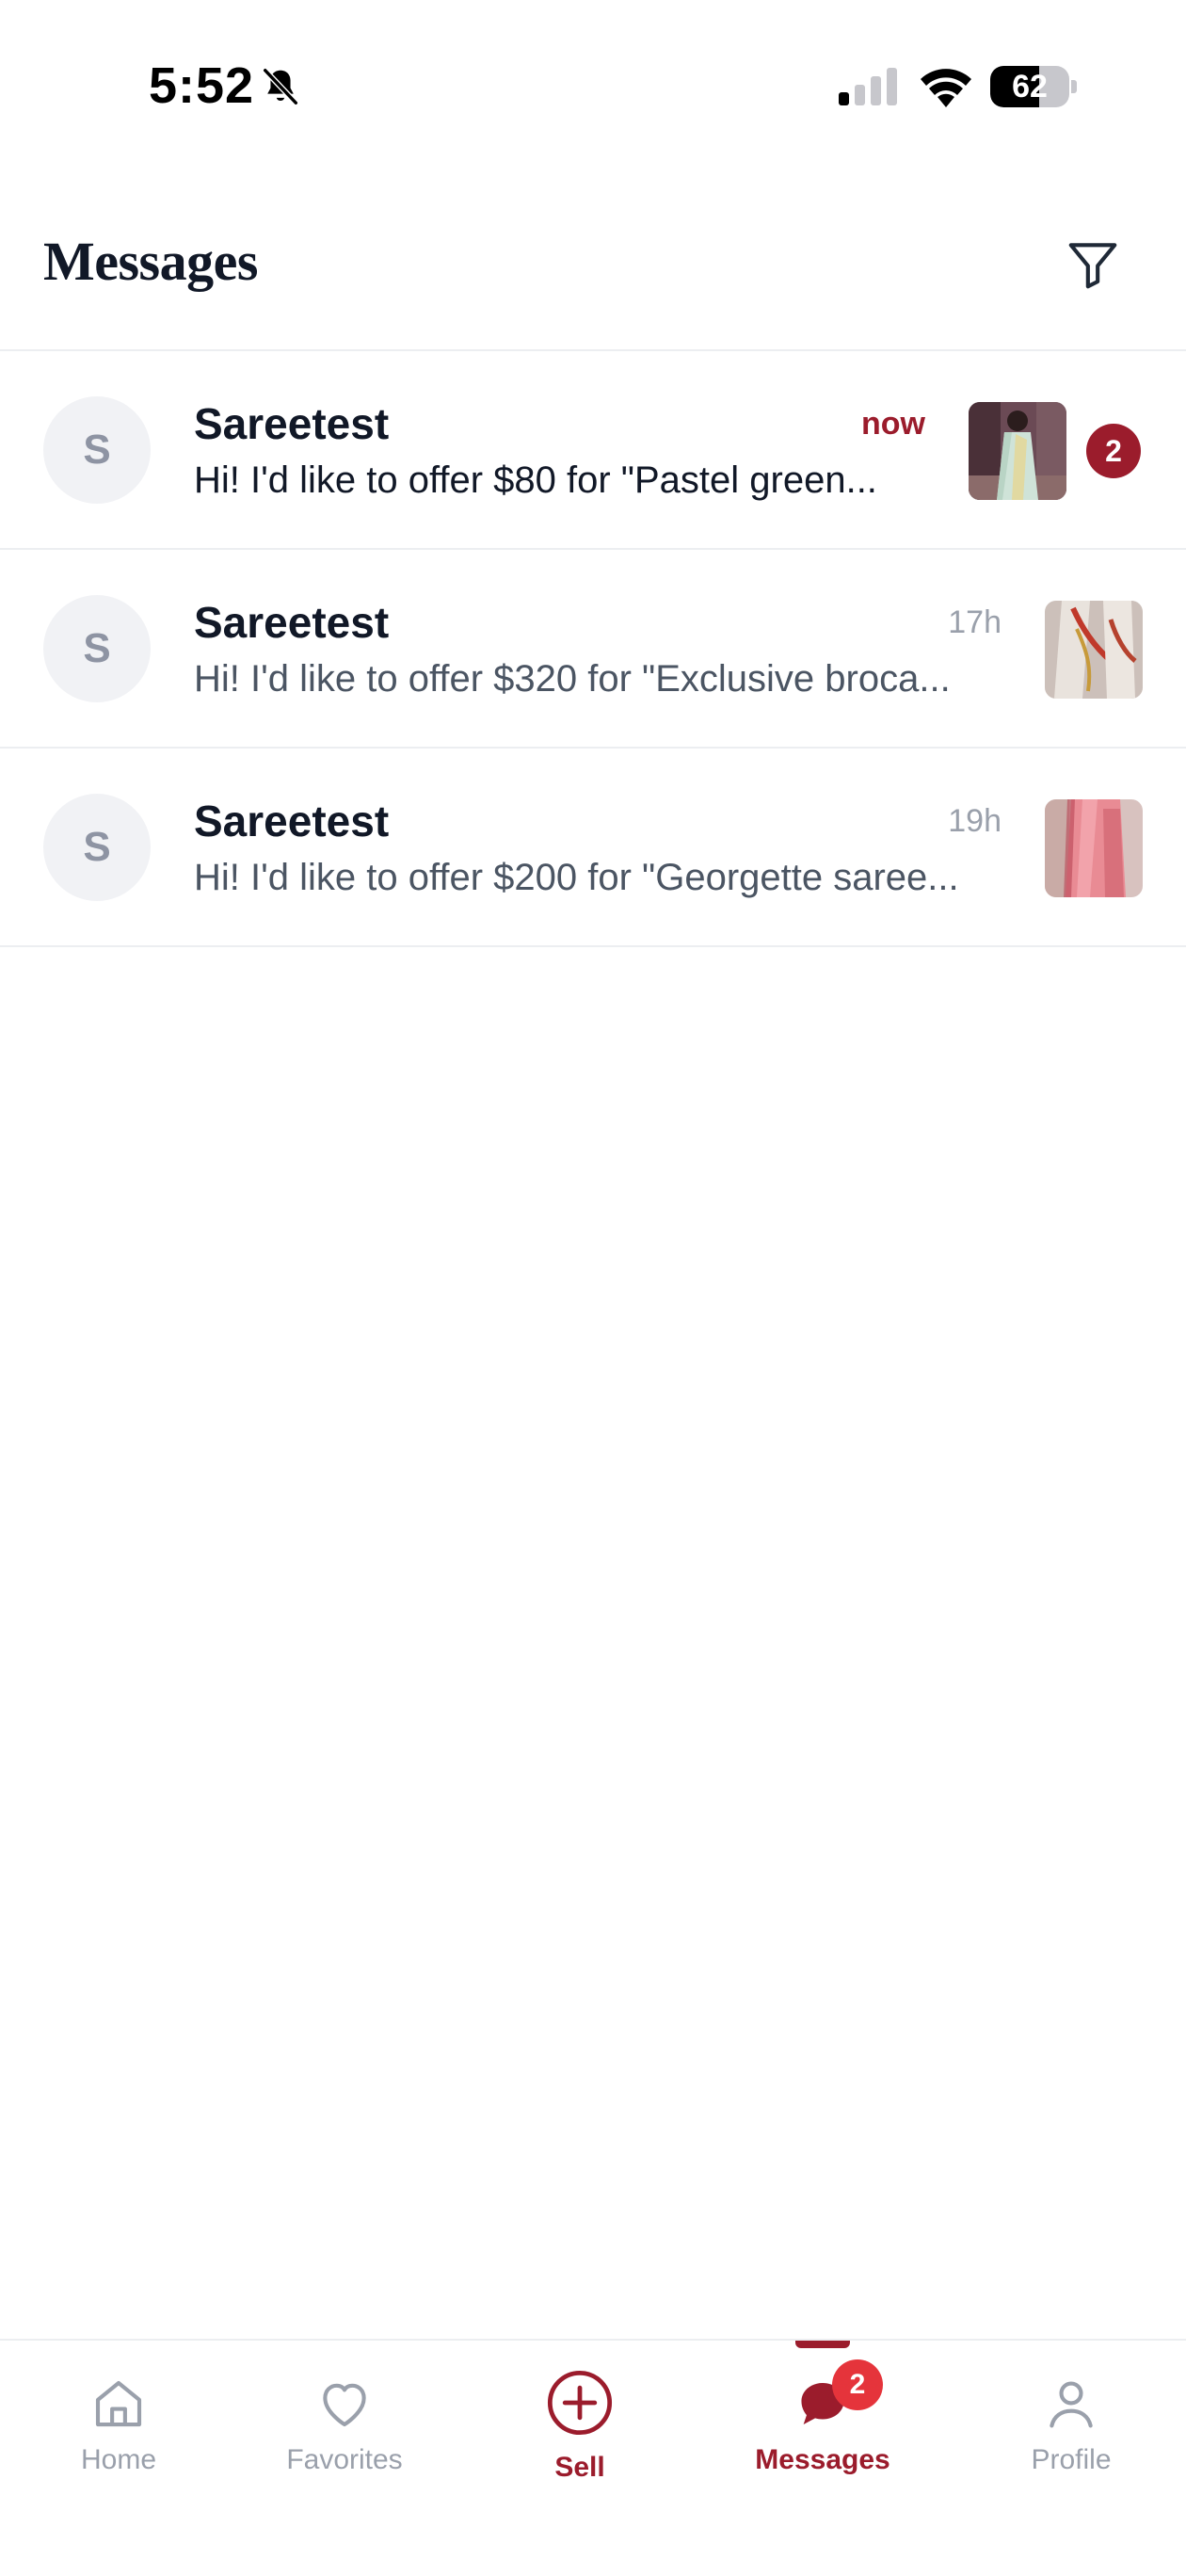 This screenshot has height=2576, width=1186. What do you see at coordinates (580, 2403) in the screenshot?
I see `plus-circle-icon` at bounding box center [580, 2403].